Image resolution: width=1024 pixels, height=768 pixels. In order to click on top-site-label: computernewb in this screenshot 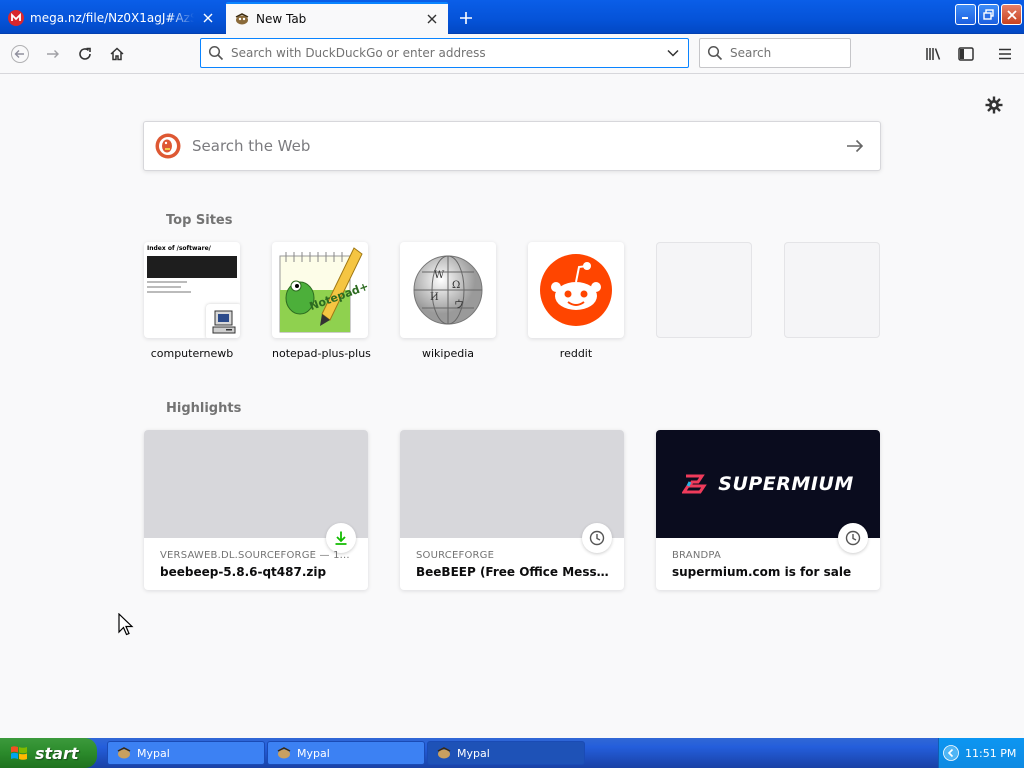, I will do `click(192, 353)`.